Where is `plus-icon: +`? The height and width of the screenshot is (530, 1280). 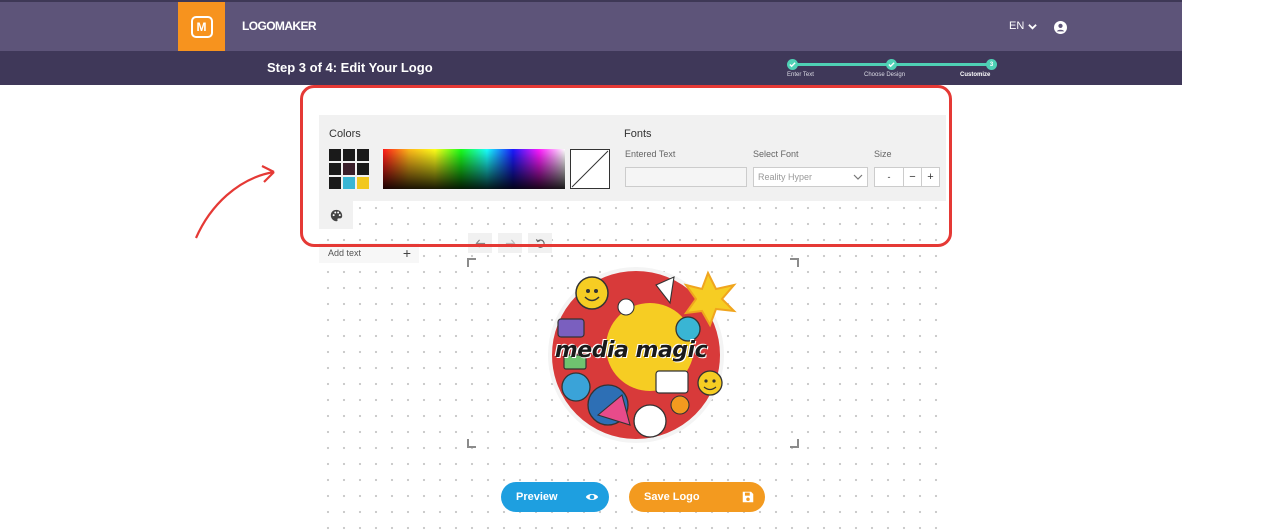
plus-icon: + is located at coordinates (406, 253).